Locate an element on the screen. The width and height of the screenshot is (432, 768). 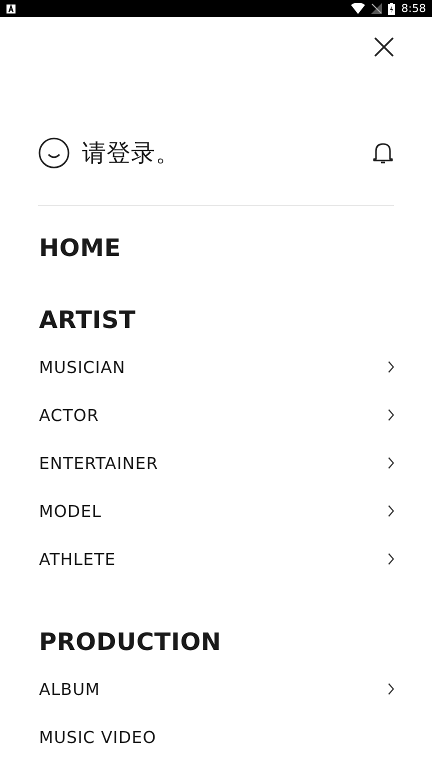
menu-item: ALBUM is located at coordinates (69, 689).